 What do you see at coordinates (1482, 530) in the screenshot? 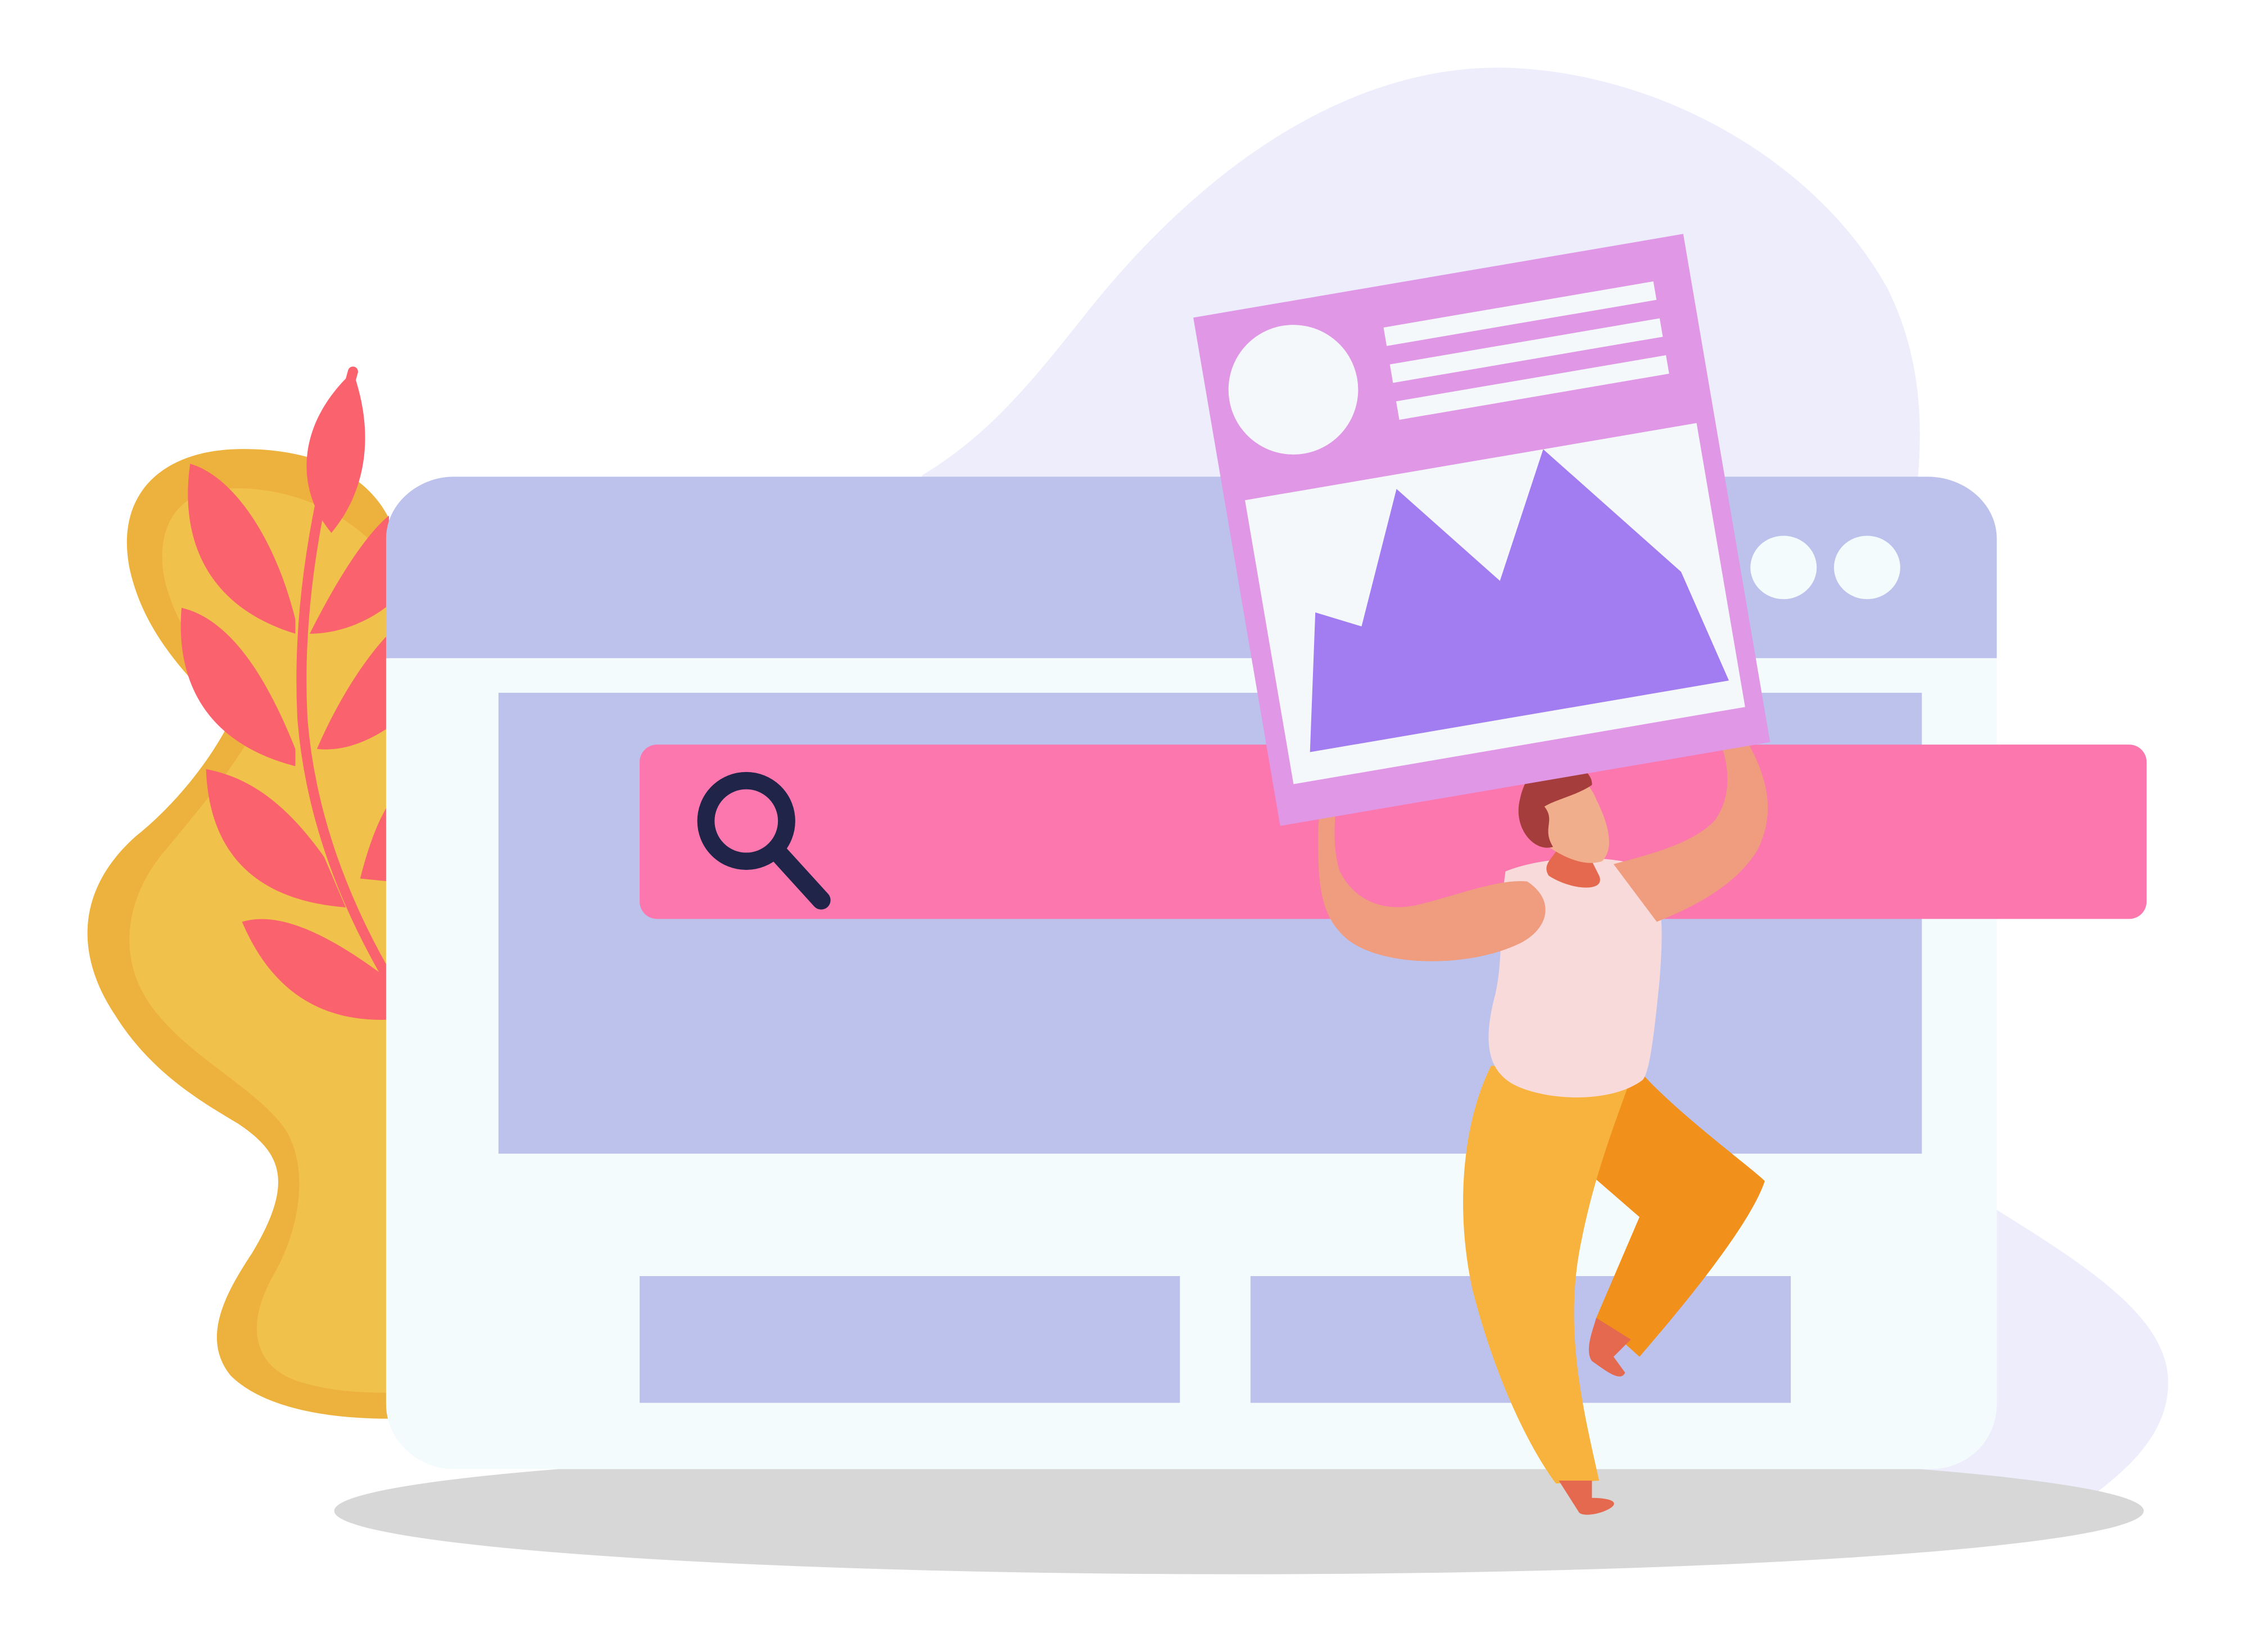
I see `image-card` at bounding box center [1482, 530].